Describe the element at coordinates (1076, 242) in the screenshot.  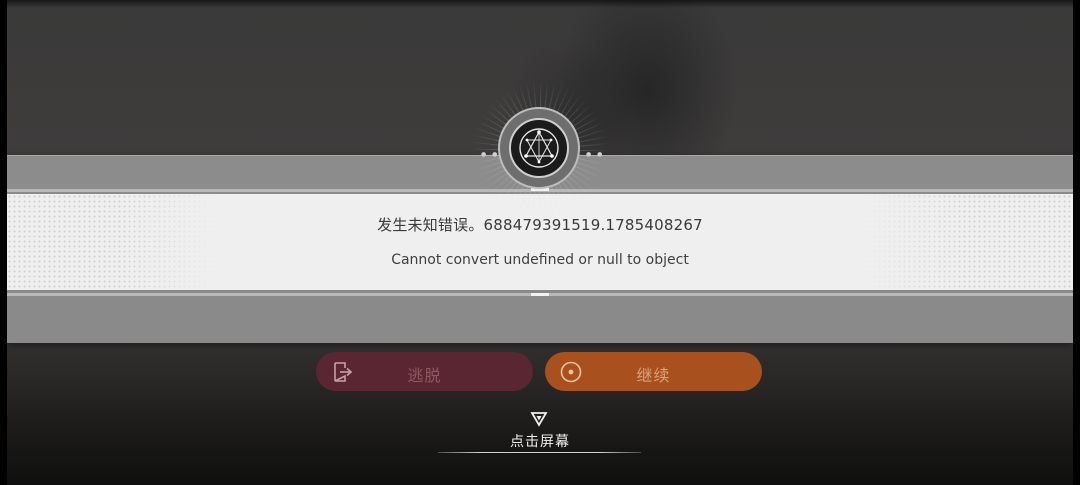
I see `letterbox-right` at that location.